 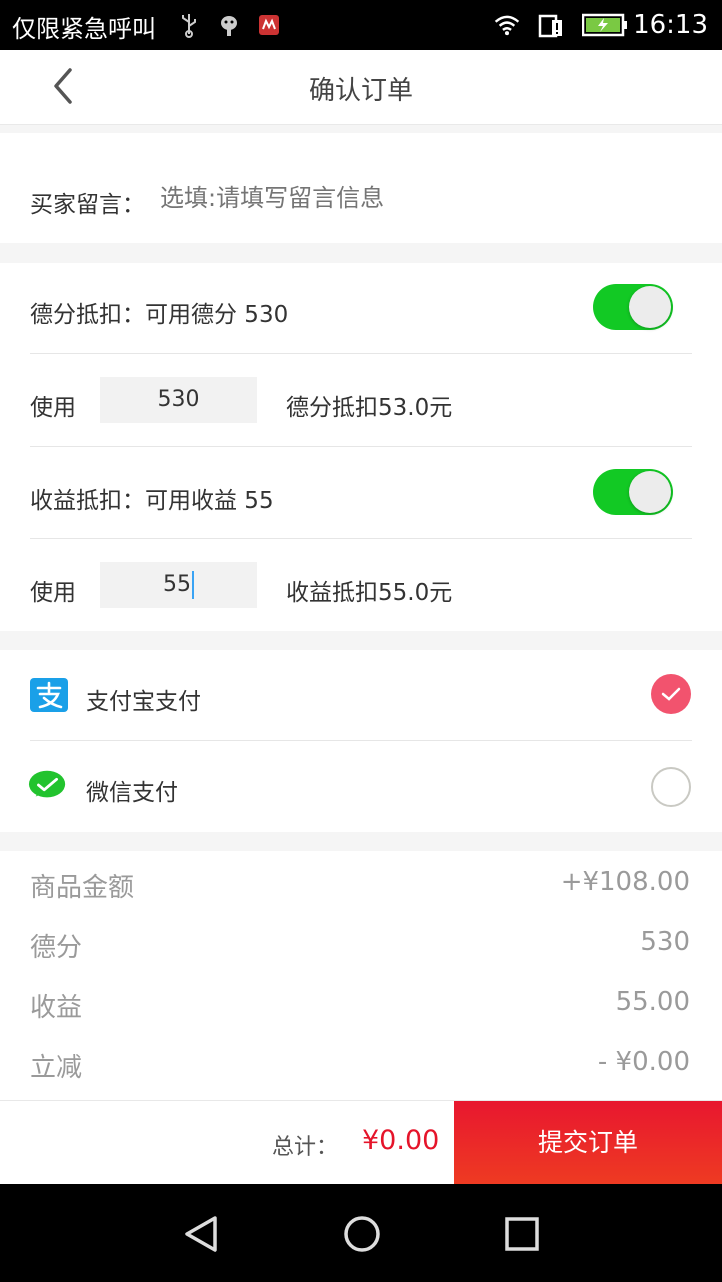 What do you see at coordinates (625, 882) in the screenshot?
I see `summary-value-goods: +¥108.00` at bounding box center [625, 882].